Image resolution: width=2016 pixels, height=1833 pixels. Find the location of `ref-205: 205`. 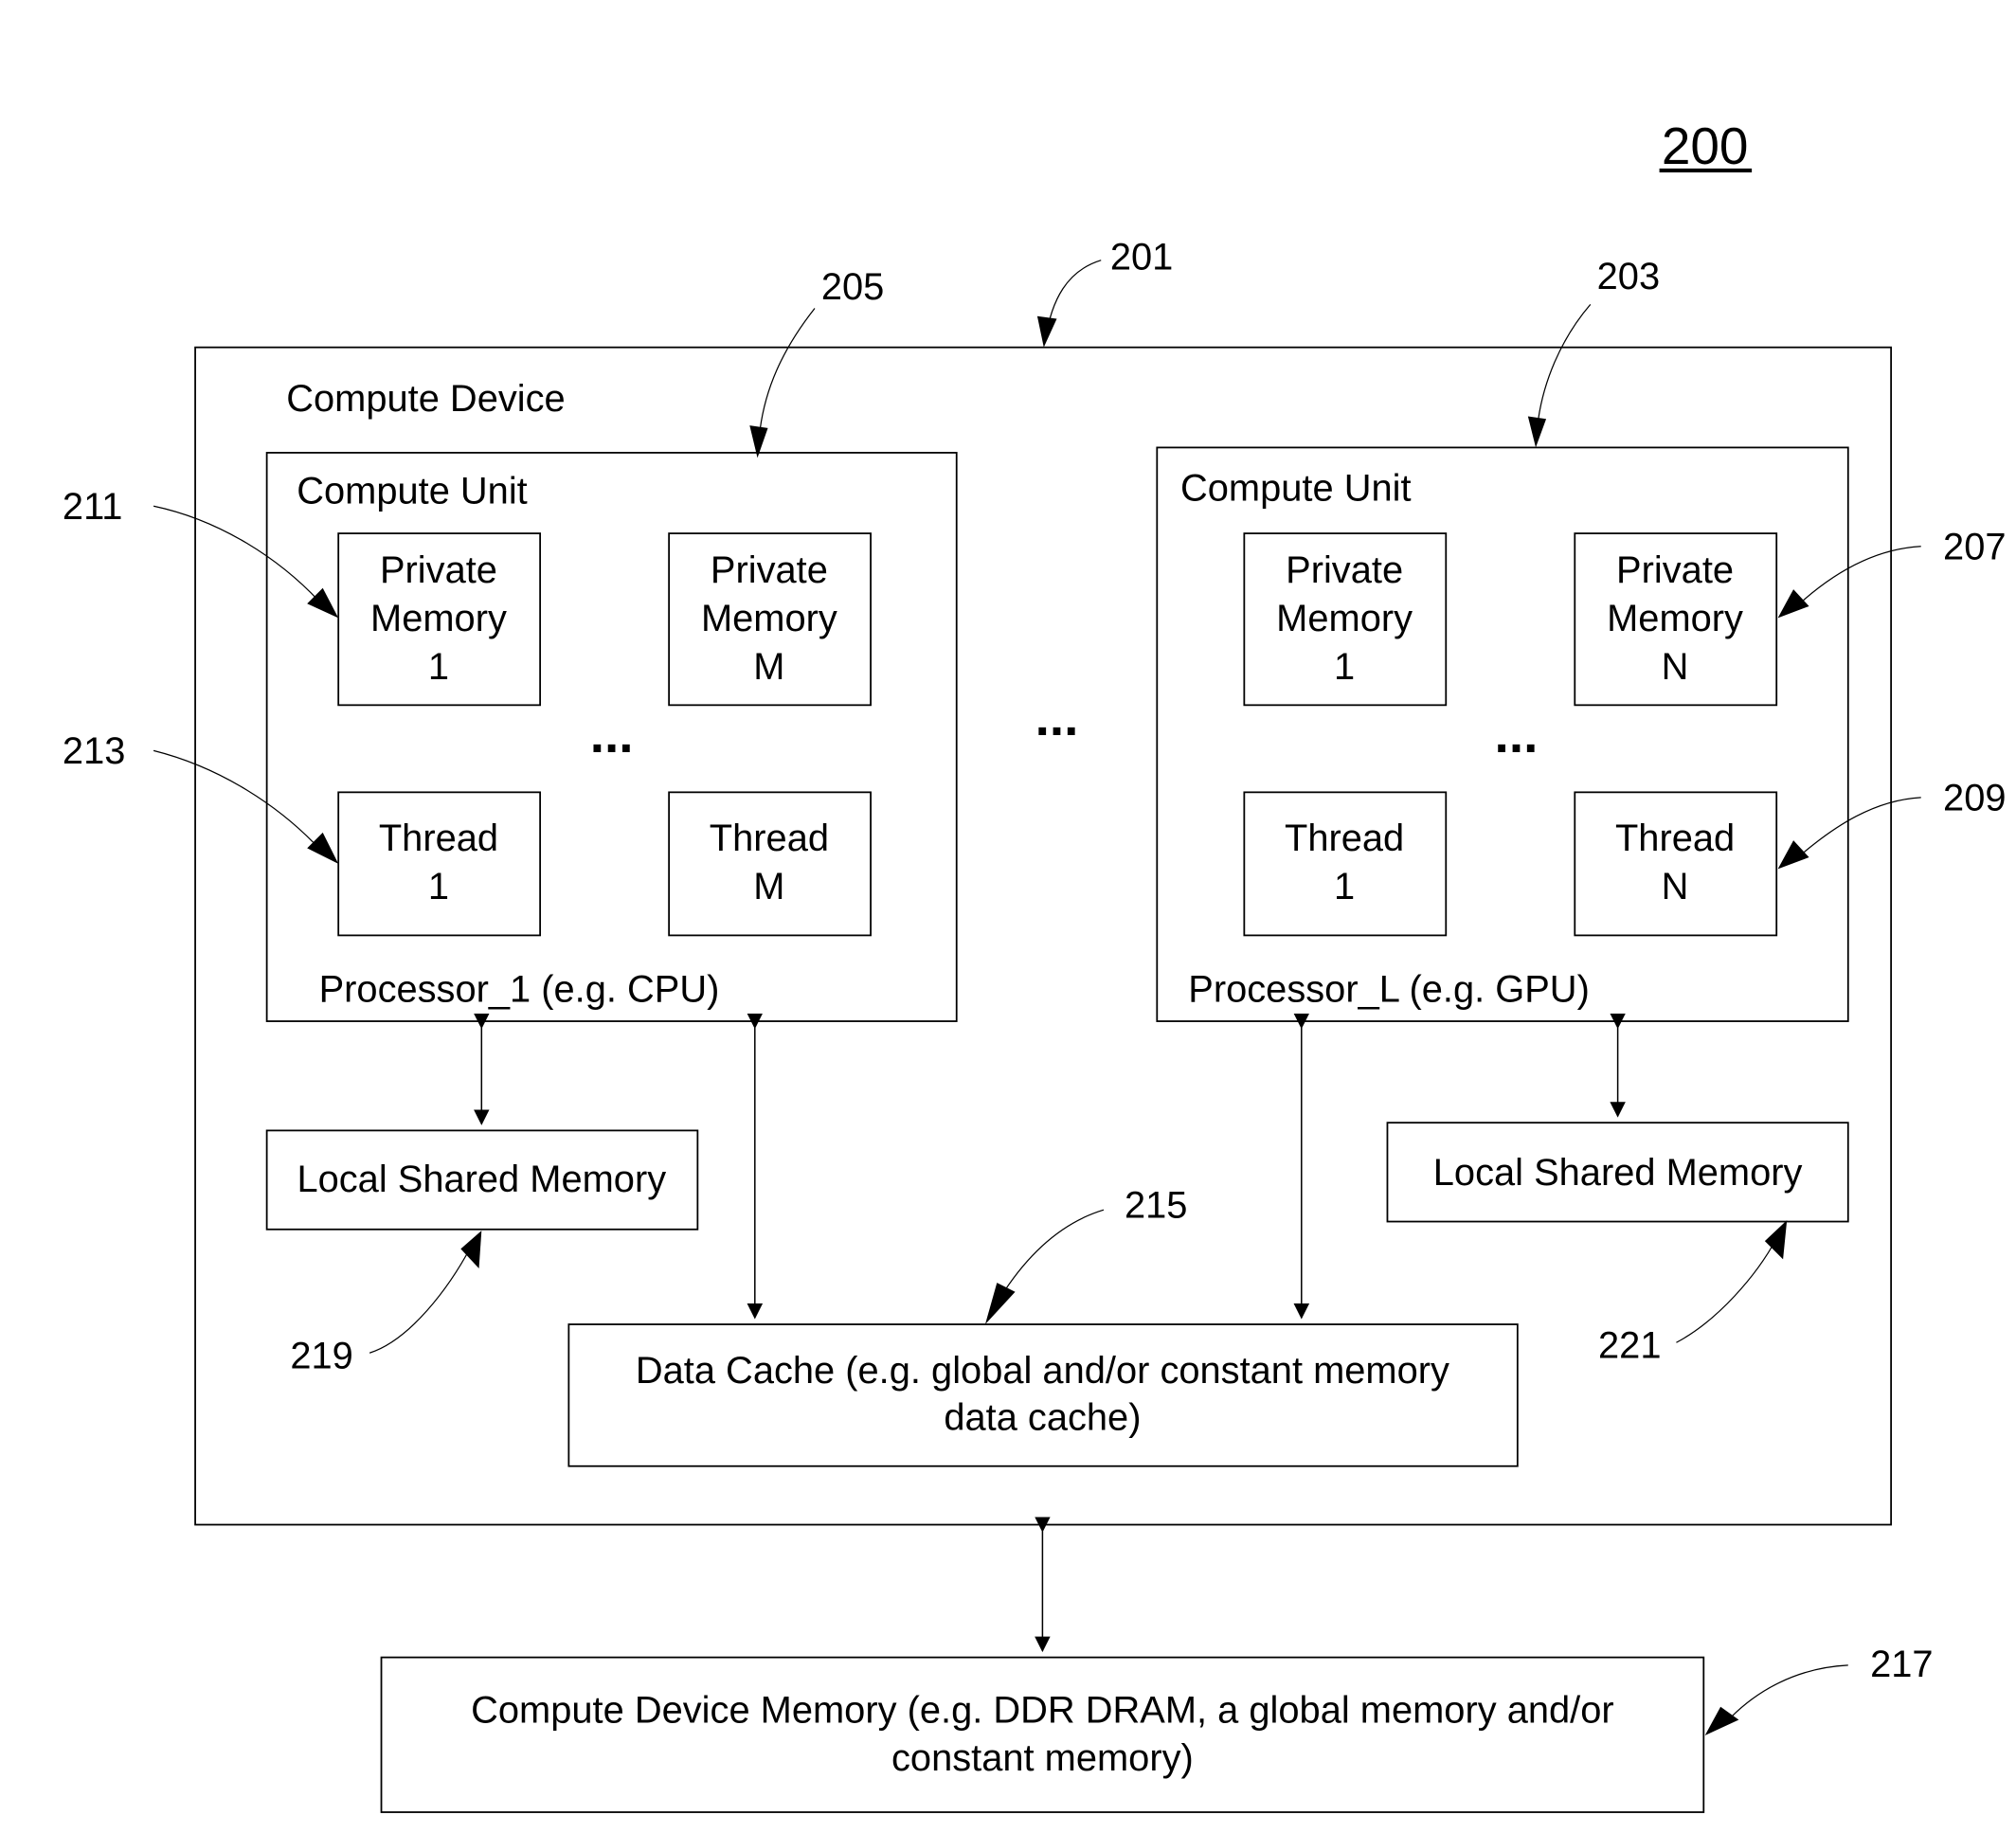

ref-205: 205 is located at coordinates (852, 287).